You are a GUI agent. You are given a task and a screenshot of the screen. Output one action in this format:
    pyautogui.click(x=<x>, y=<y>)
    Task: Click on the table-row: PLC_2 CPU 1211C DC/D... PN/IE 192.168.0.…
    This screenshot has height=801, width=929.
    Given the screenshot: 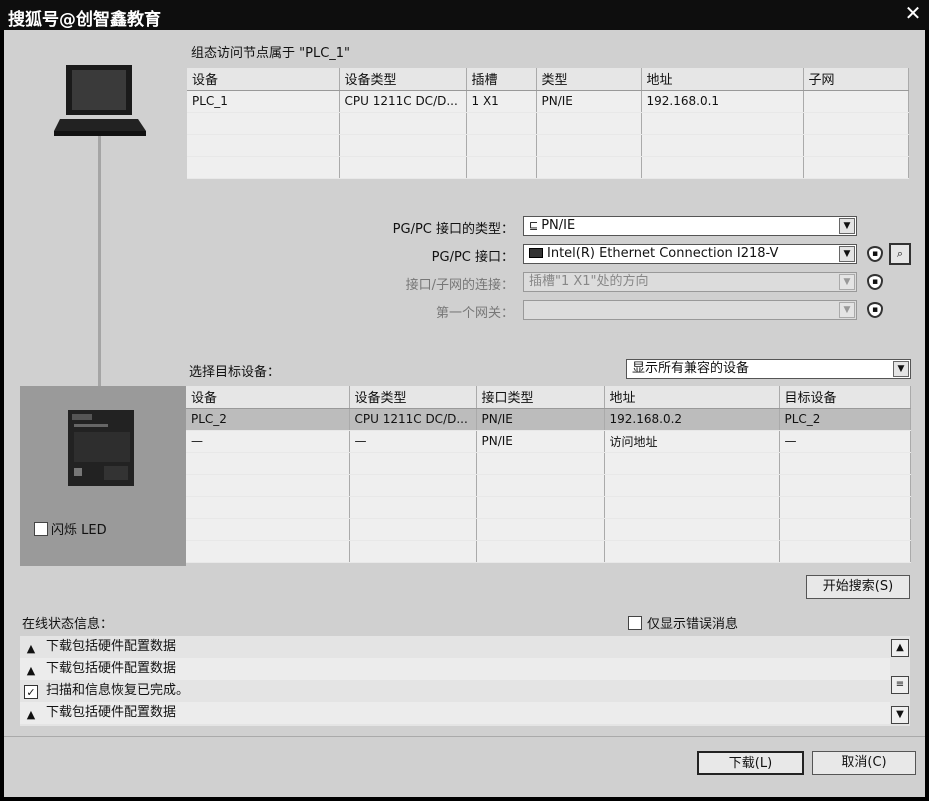 What is the action you would take?
    pyautogui.click(x=548, y=419)
    